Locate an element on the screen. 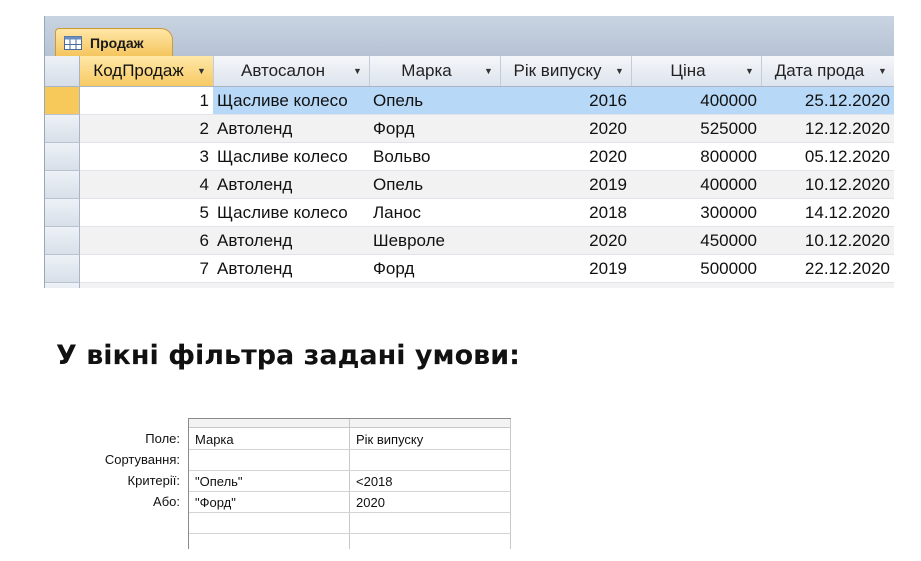 The width and height of the screenshot is (921, 561). label-or: Або: is located at coordinates (166, 501).